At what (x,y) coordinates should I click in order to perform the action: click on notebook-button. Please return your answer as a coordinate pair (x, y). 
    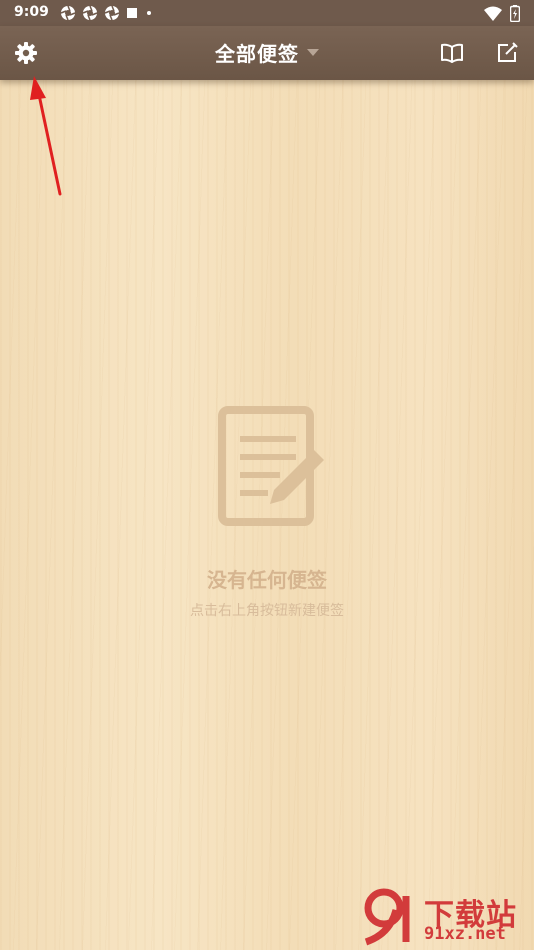
    Looking at the image, I should click on (452, 53).